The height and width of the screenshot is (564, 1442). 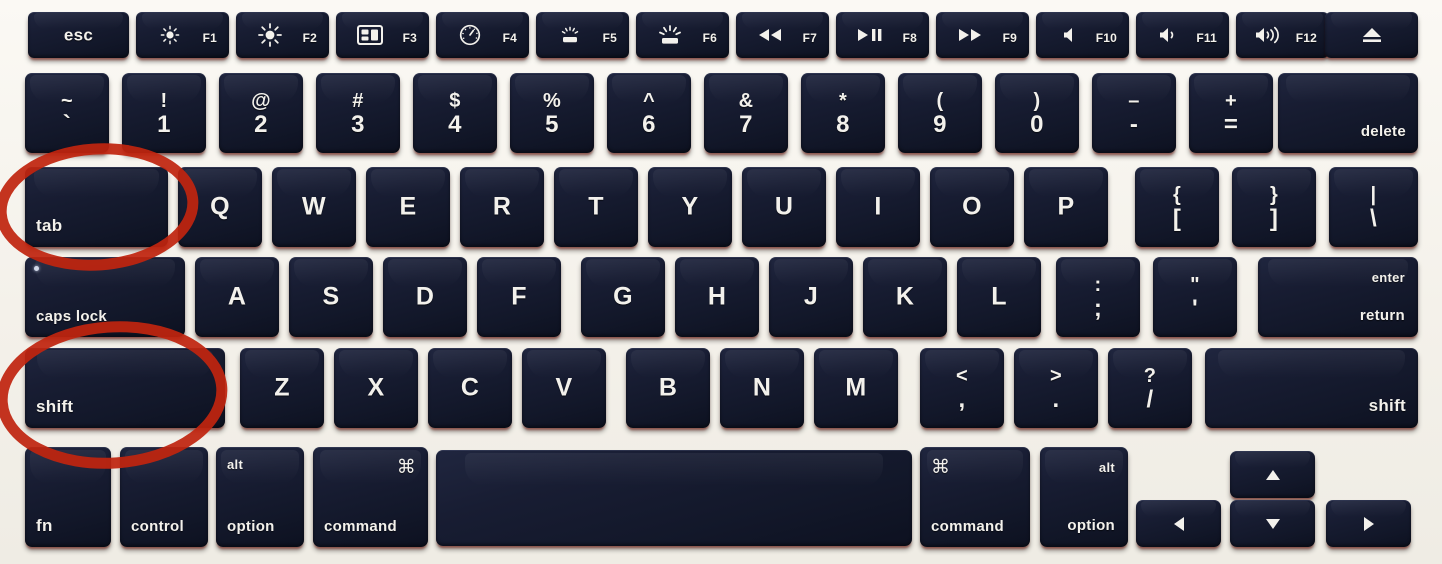 I want to click on key-r: R, so click(x=502, y=207).